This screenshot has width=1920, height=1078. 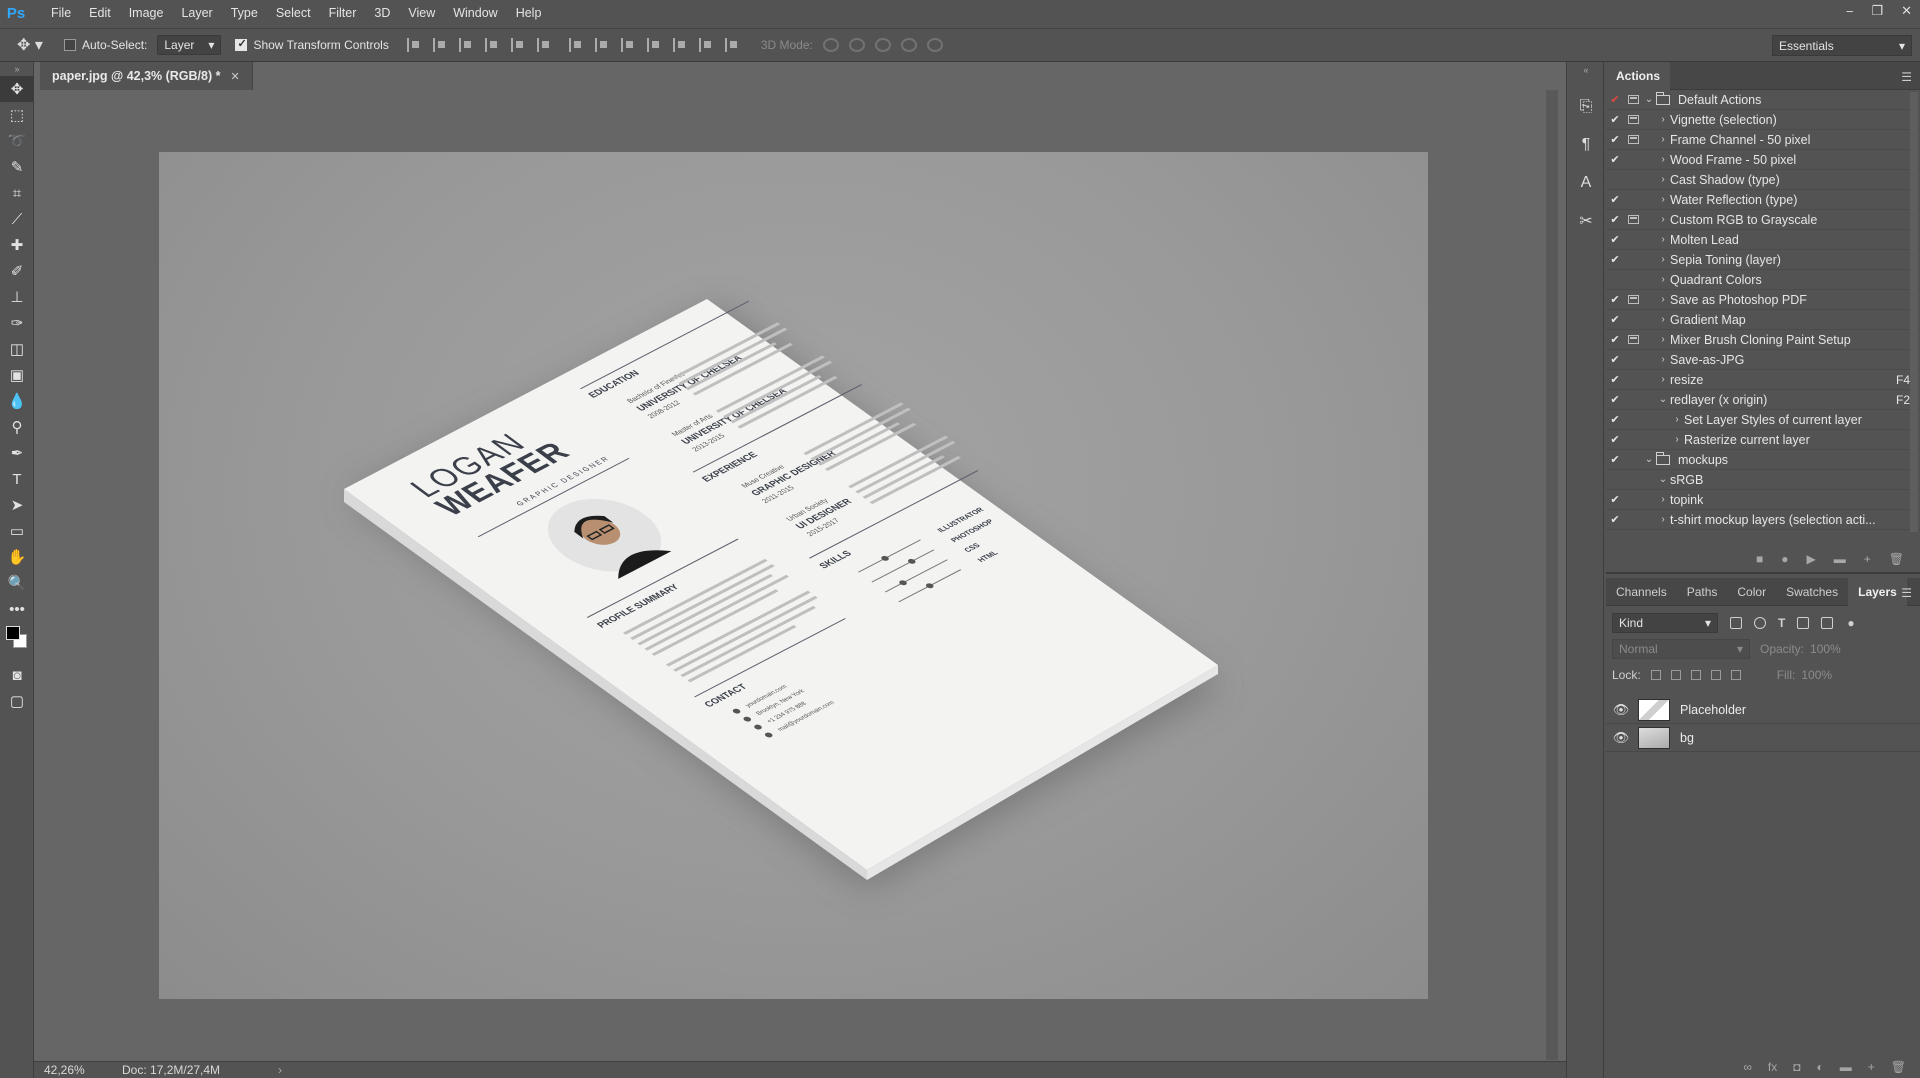 What do you see at coordinates (17, 453) in the screenshot?
I see `pen-tool-icon: ✒` at bounding box center [17, 453].